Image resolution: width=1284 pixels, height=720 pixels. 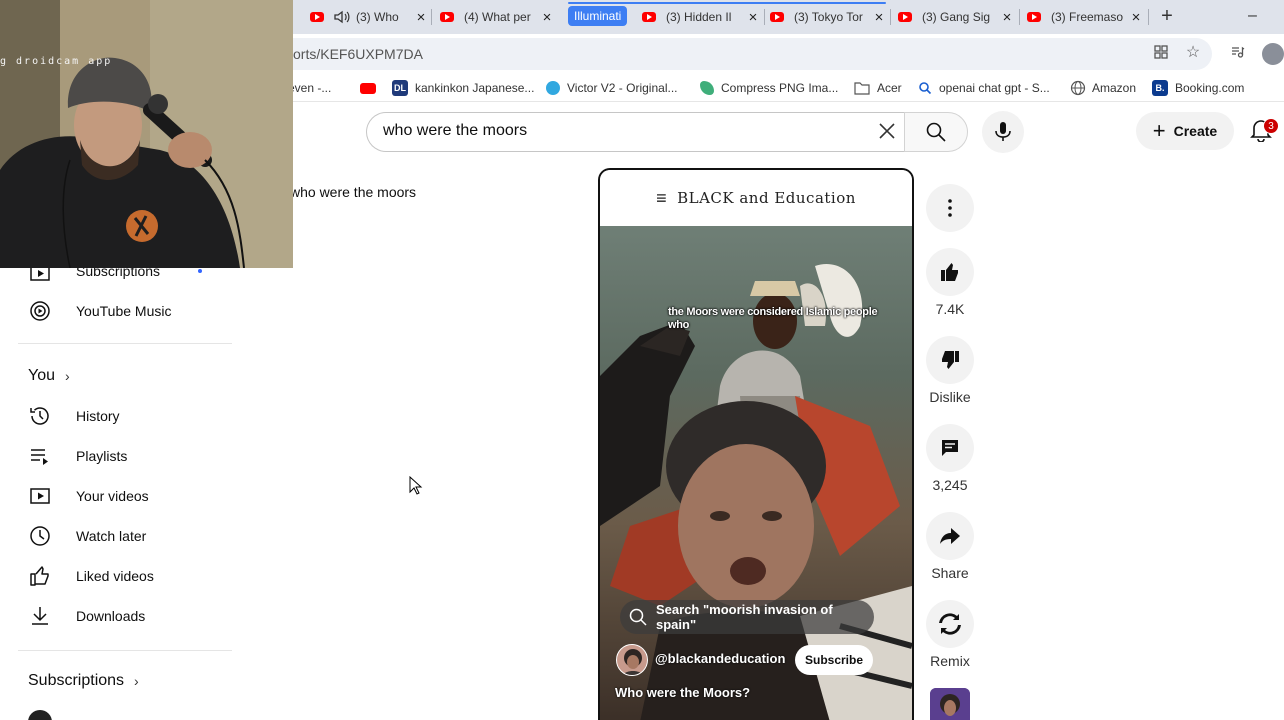 What do you see at coordinates (74, 416) in the screenshot?
I see `sidebar-item-history: History` at bounding box center [74, 416].